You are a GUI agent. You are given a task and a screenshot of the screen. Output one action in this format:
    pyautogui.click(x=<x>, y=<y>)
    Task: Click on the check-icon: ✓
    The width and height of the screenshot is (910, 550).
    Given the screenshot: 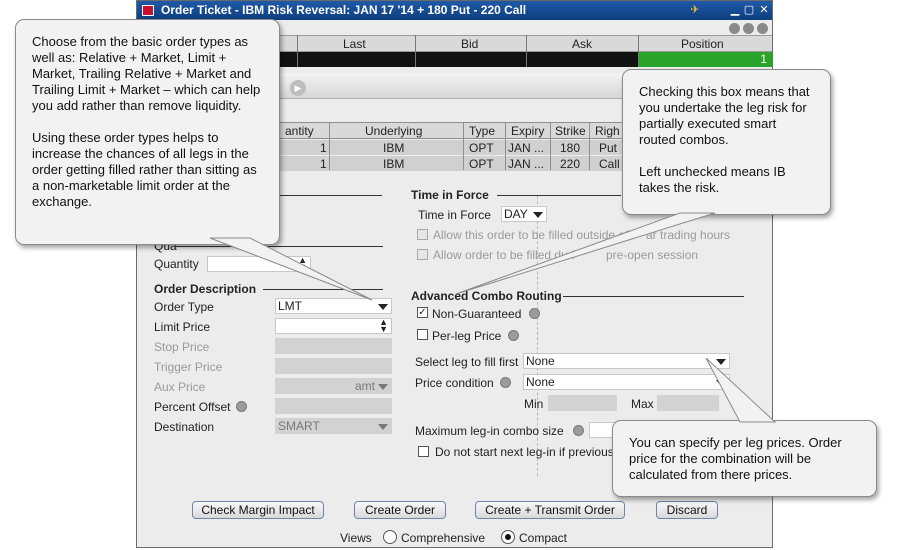 What is the action you would take?
    pyautogui.click(x=422, y=312)
    